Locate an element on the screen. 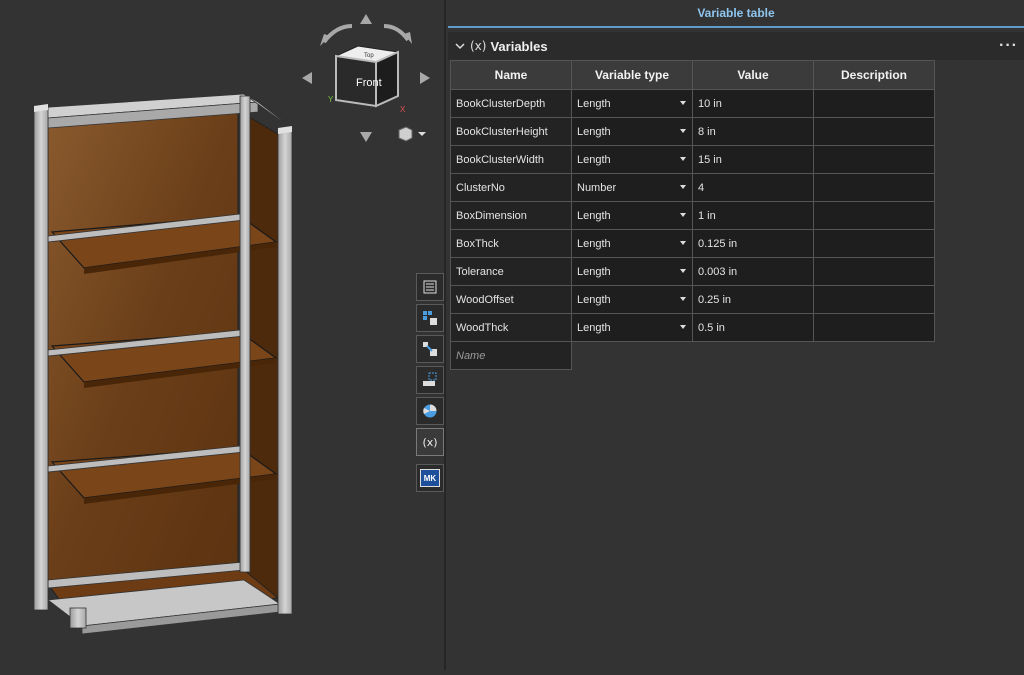 The height and width of the screenshot is (675, 1024). variable-name-cell: WoodOffset is located at coordinates (511, 299).